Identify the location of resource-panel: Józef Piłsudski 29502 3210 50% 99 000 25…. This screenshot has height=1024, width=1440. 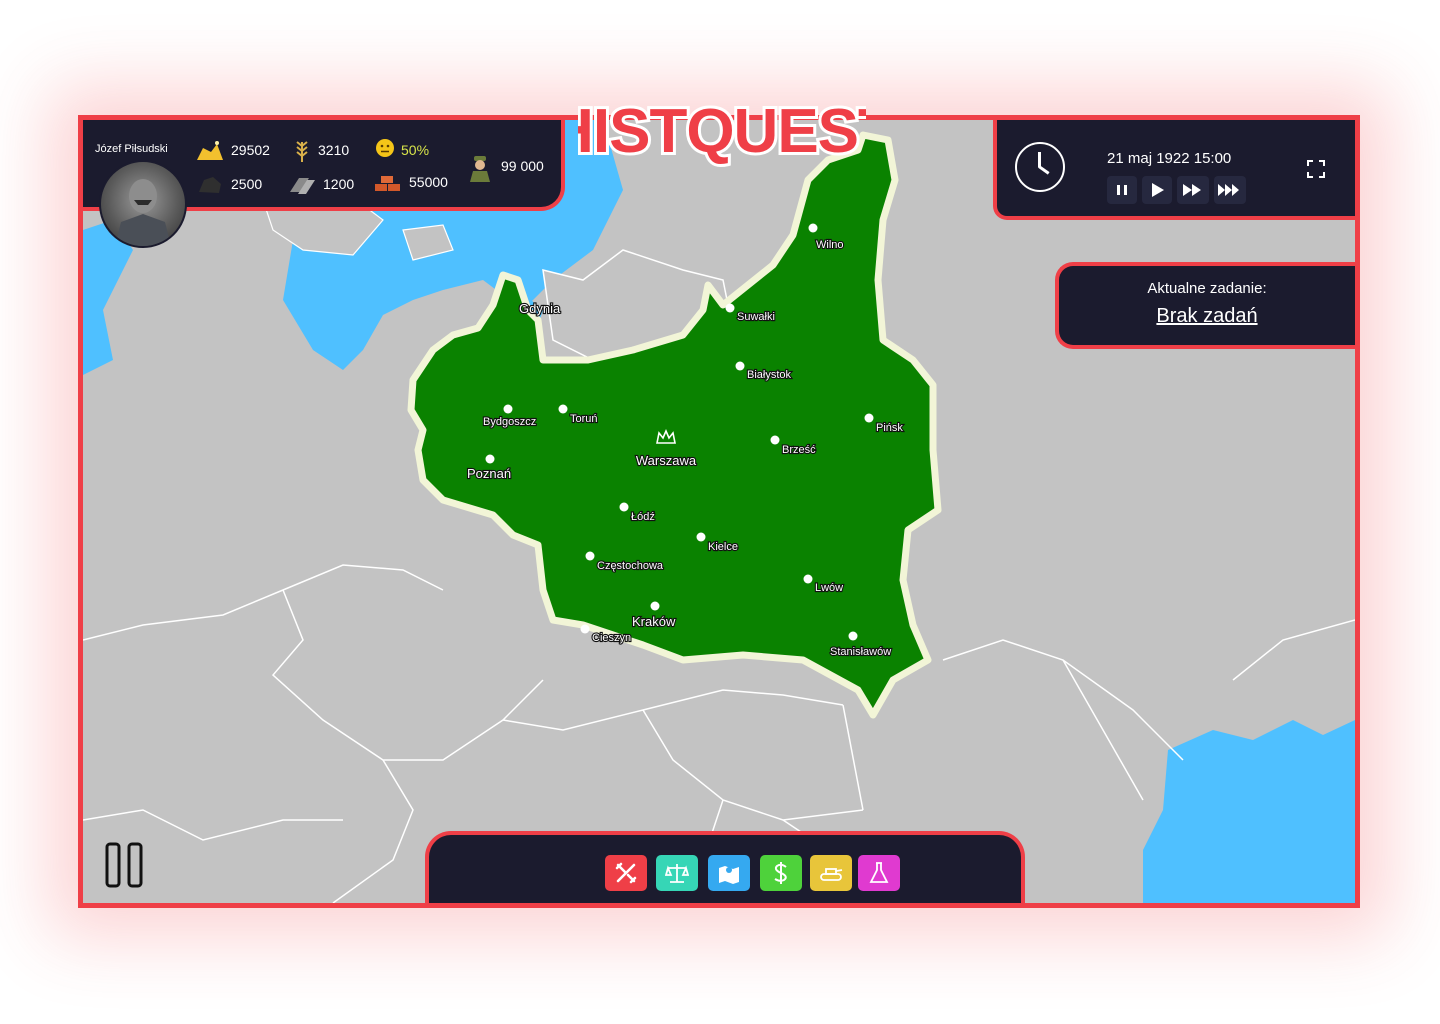
(324, 184).